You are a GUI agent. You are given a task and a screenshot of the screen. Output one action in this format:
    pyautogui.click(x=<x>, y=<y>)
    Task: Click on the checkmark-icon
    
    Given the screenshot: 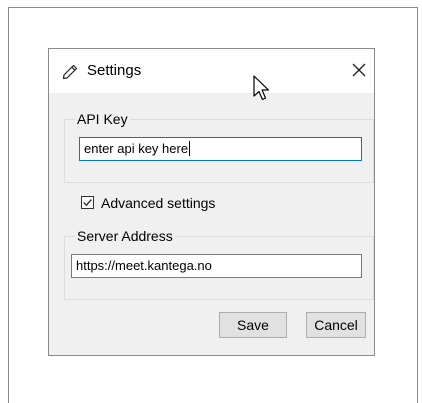 What is the action you would take?
    pyautogui.click(x=87, y=203)
    